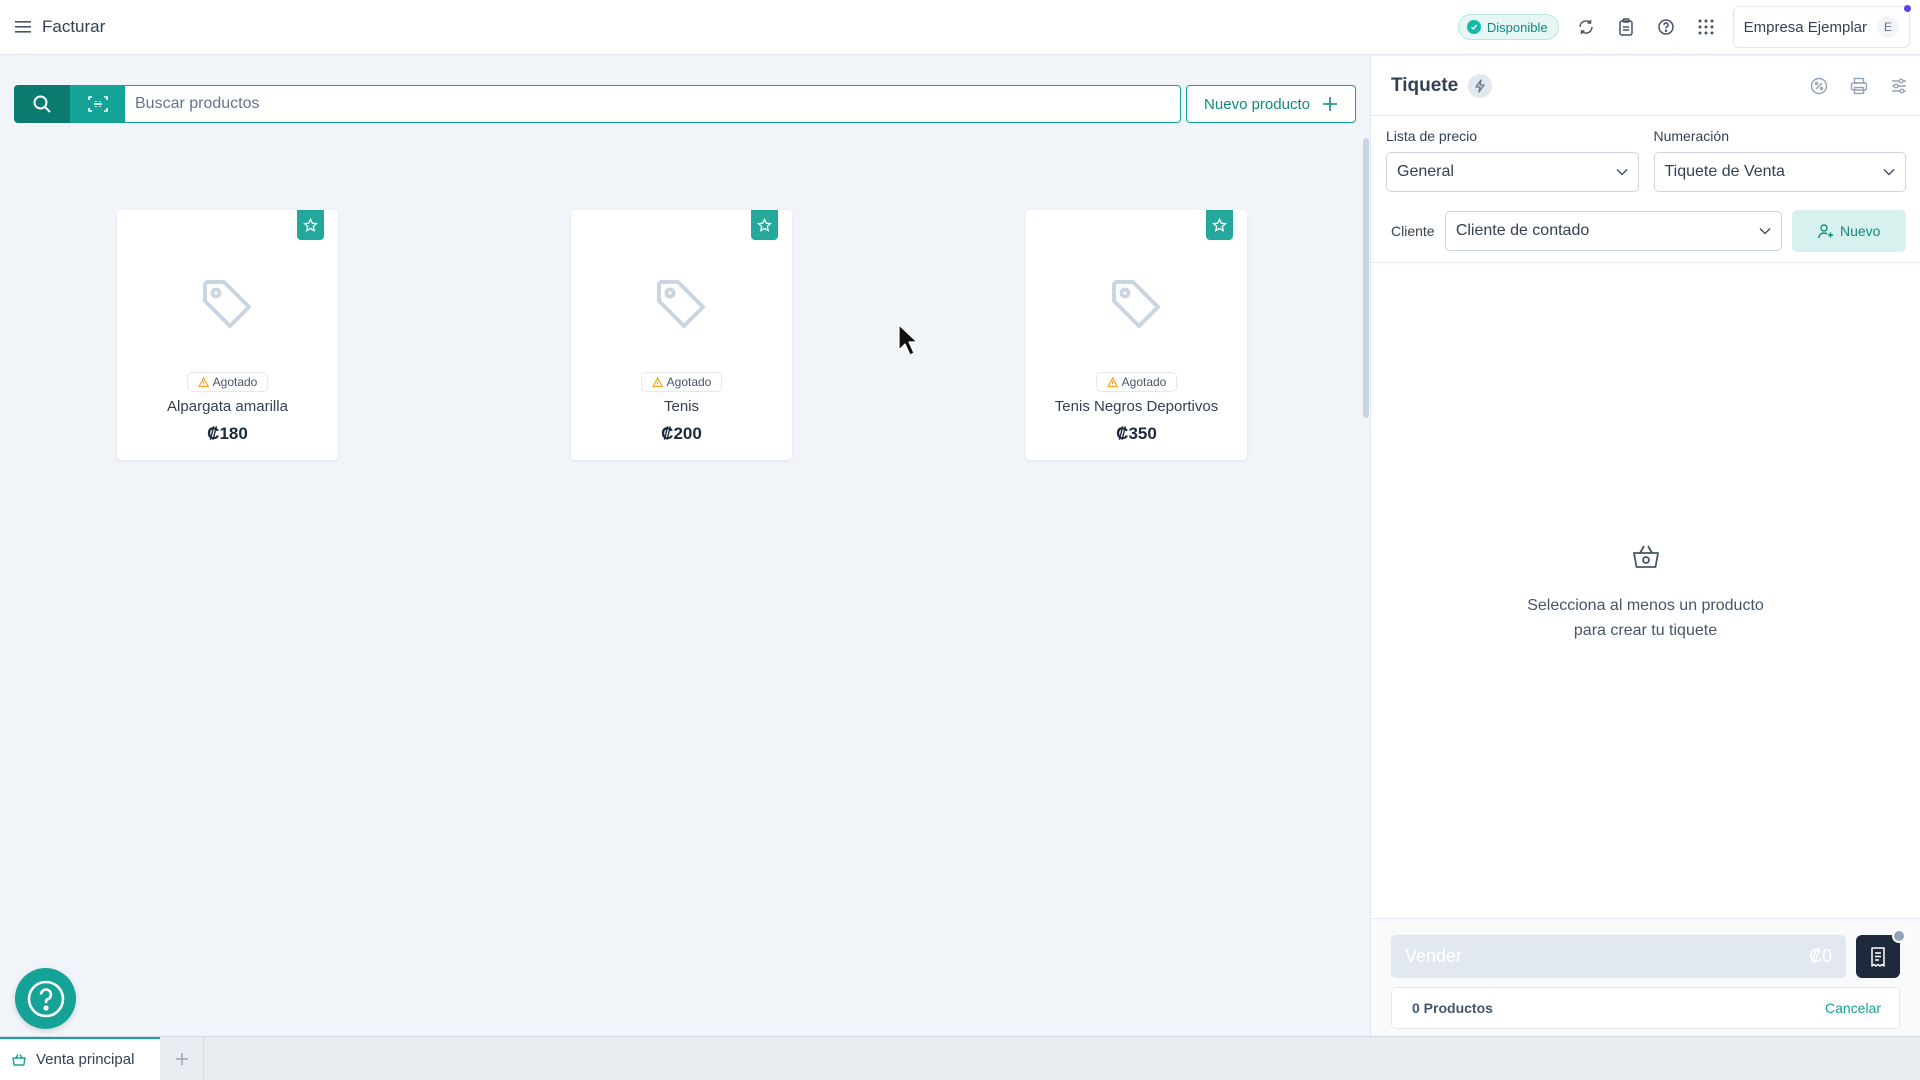 The image size is (1920, 1080). I want to click on status-badge: Disponible, so click(1508, 27).